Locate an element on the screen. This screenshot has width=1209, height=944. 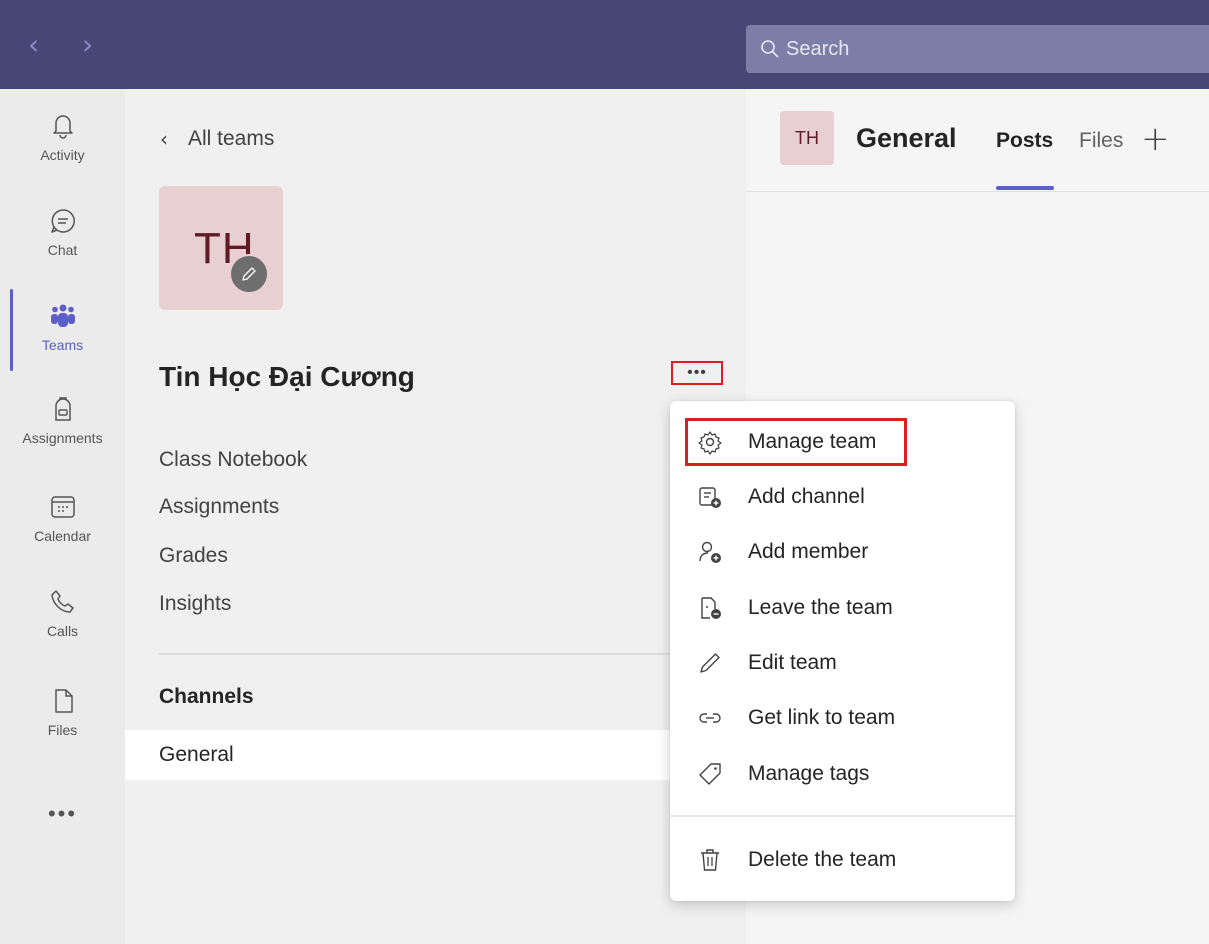
rail-item-chat: Chat is located at coordinates (62, 252).